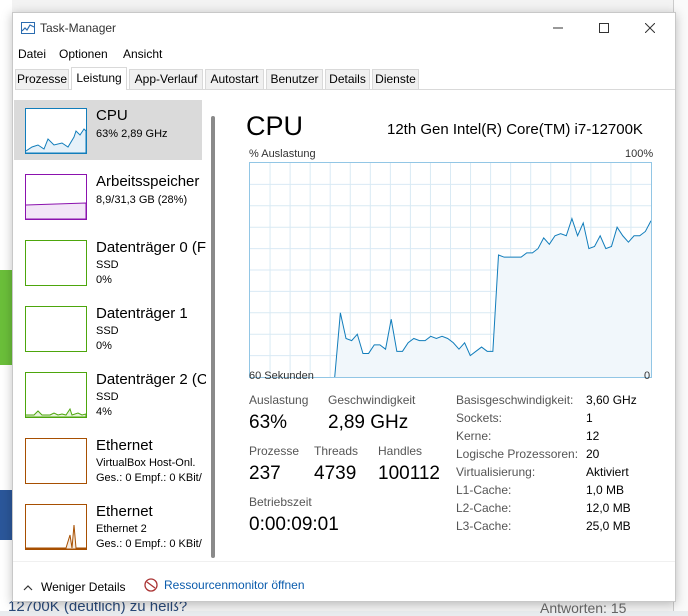  I want to click on speed-label: Geschwindigkeit, so click(372, 400).